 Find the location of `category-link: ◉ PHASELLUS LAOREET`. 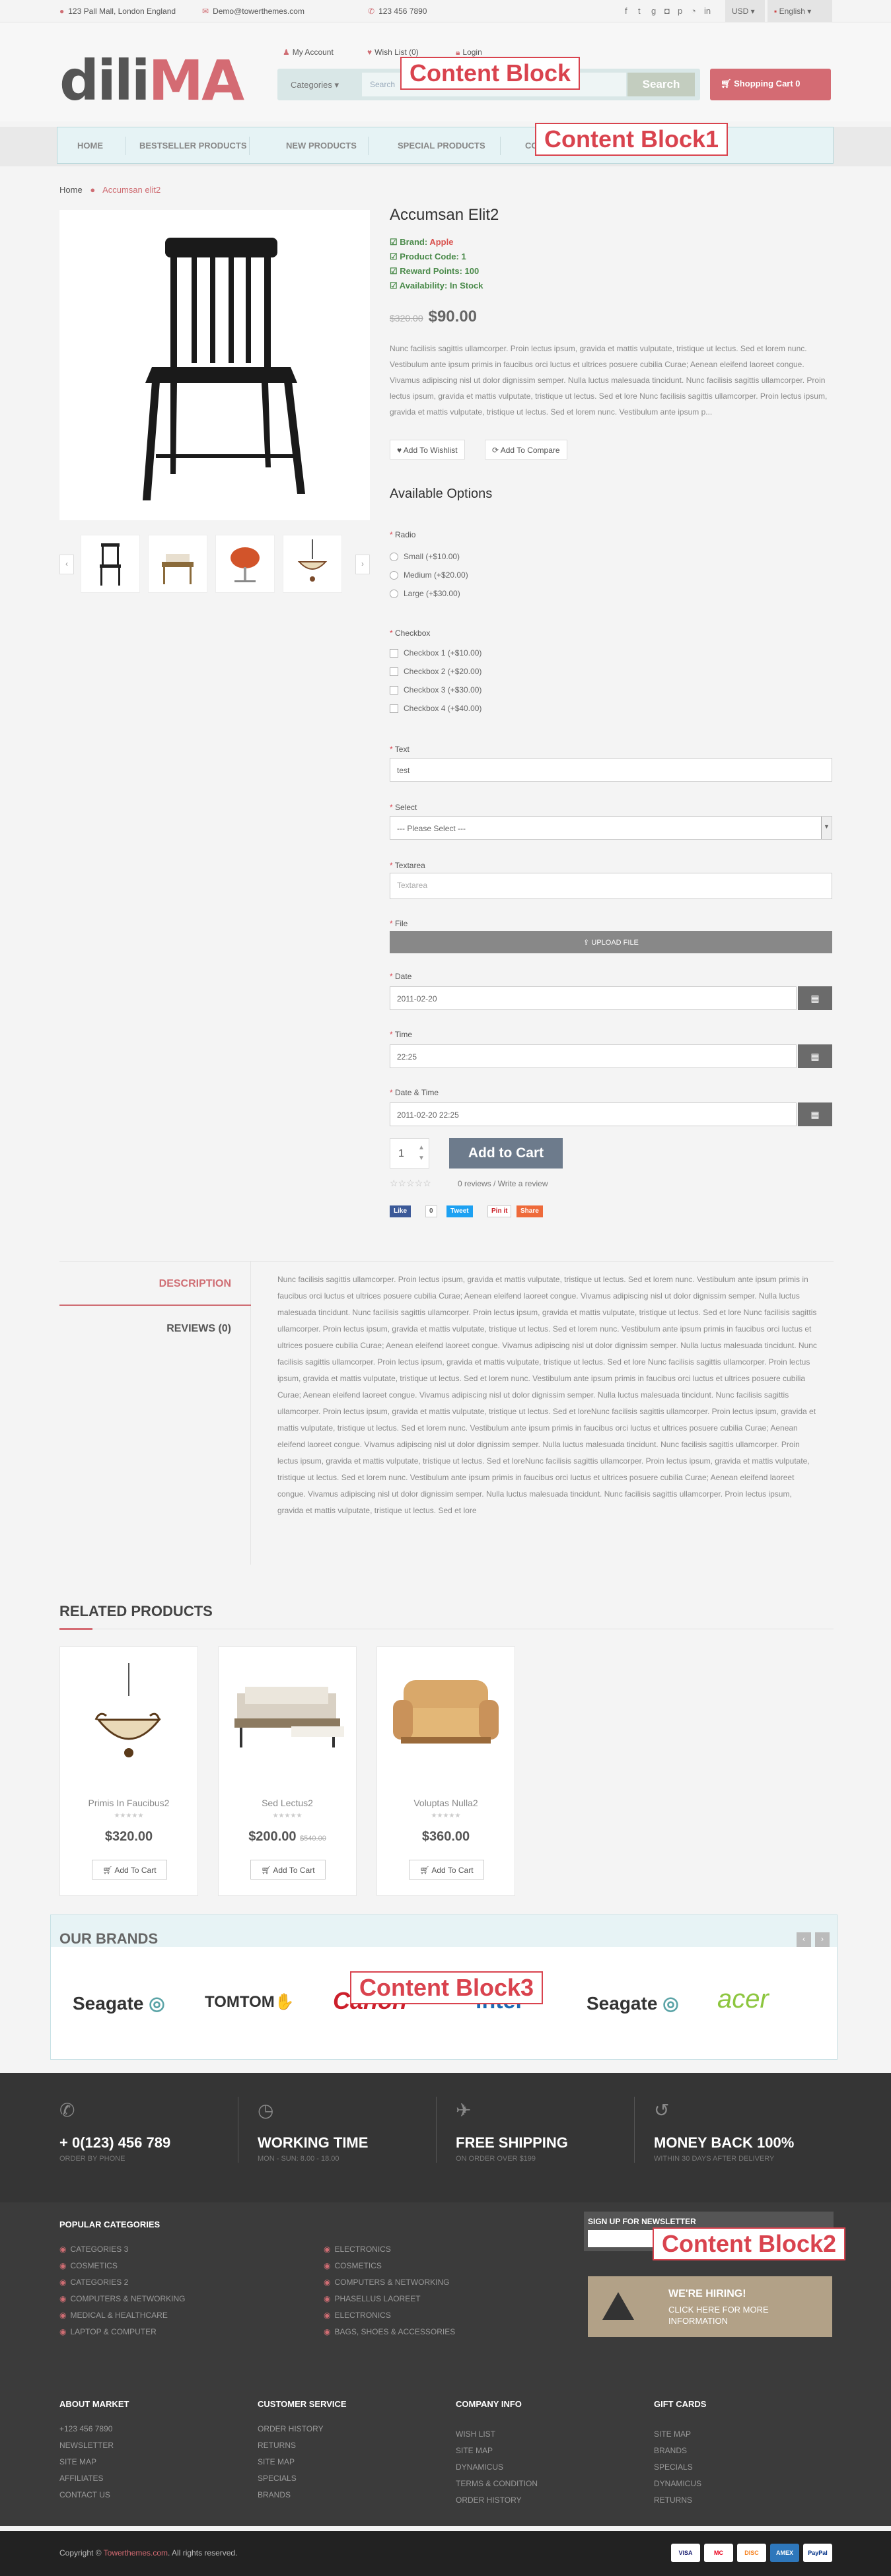

category-link: ◉ PHASELLUS LAOREET is located at coordinates (373, 2298).